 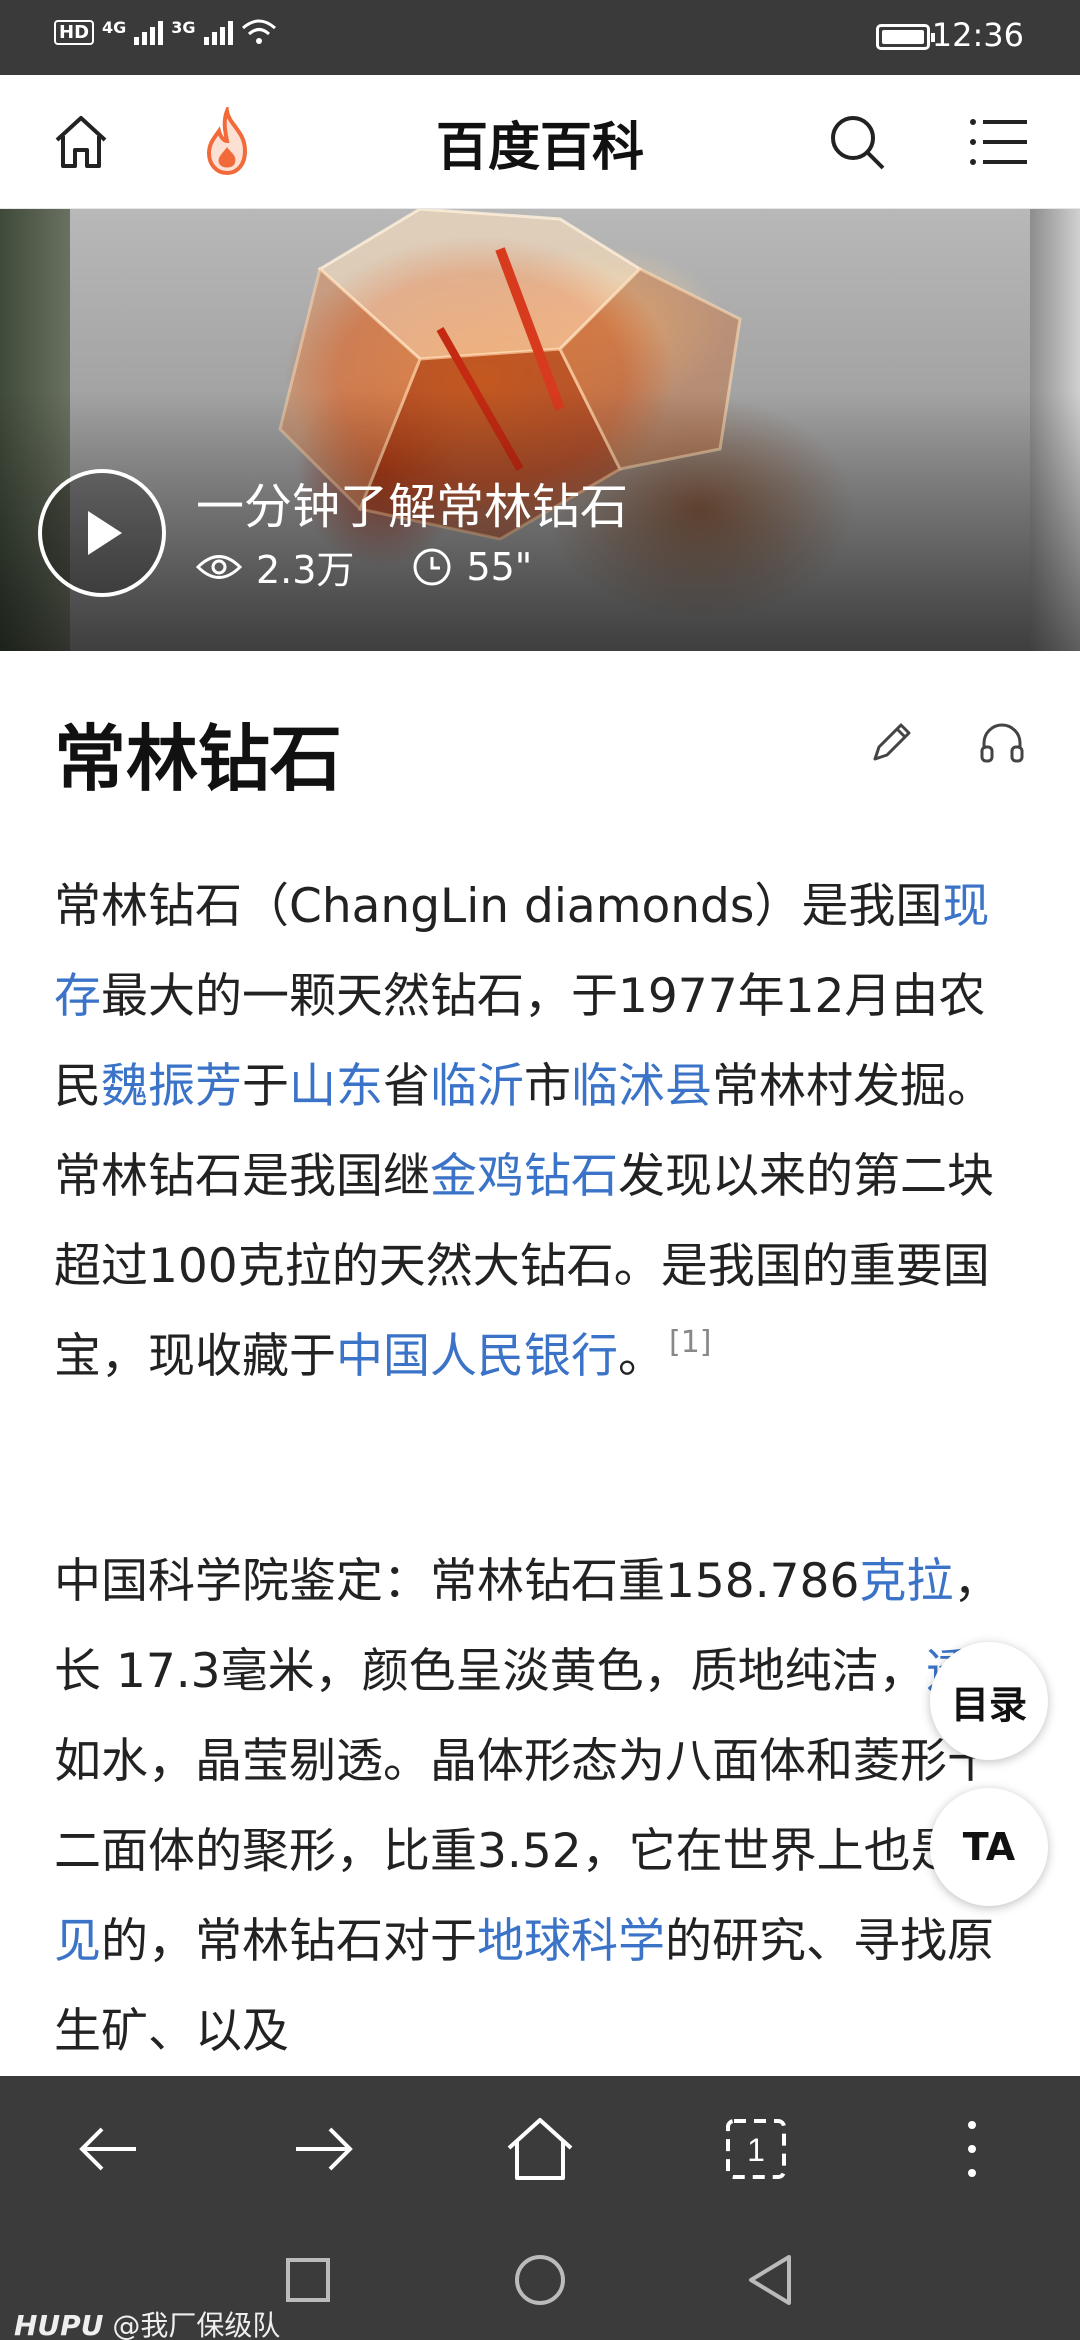 I want to click on play-button, so click(x=102, y=533).